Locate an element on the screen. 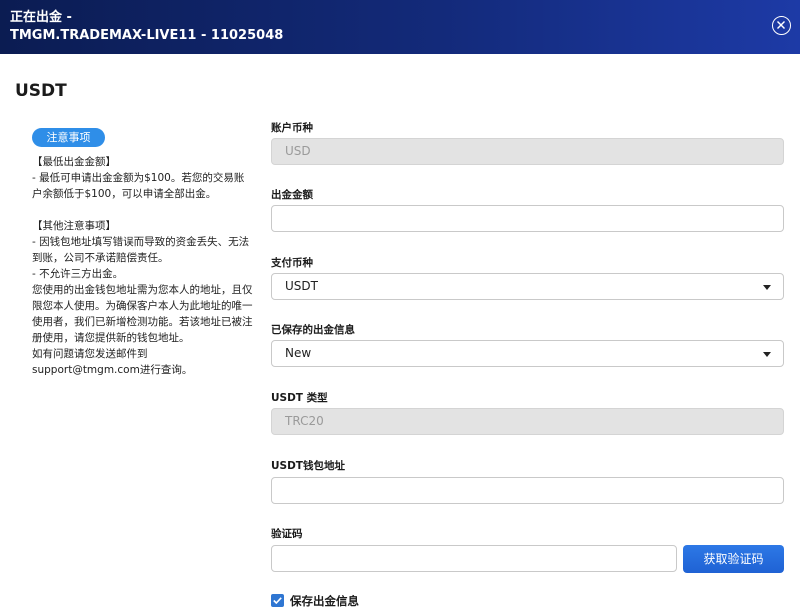  account-title: TMGM.TRADEMAX-LIVE11 - 11025048 is located at coordinates (147, 35).